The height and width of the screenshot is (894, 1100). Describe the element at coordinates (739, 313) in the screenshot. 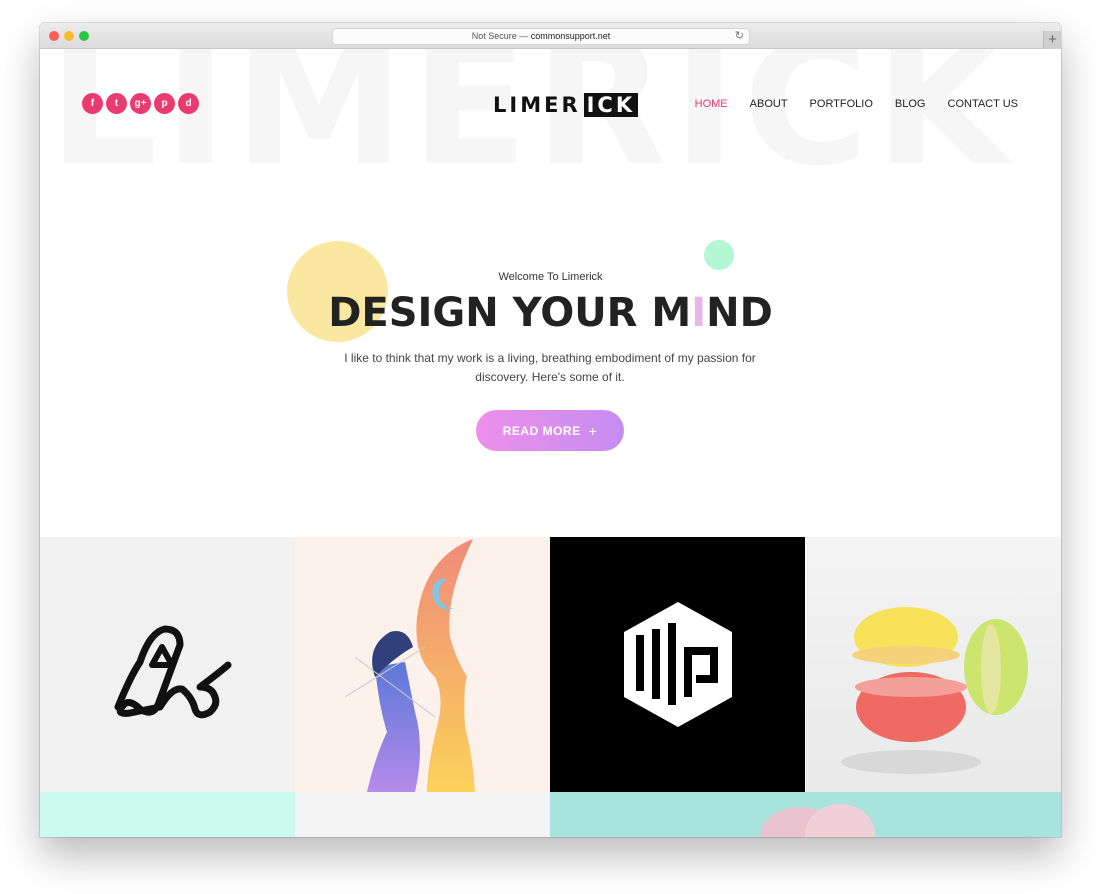

I see `headline-part-2: ND` at that location.